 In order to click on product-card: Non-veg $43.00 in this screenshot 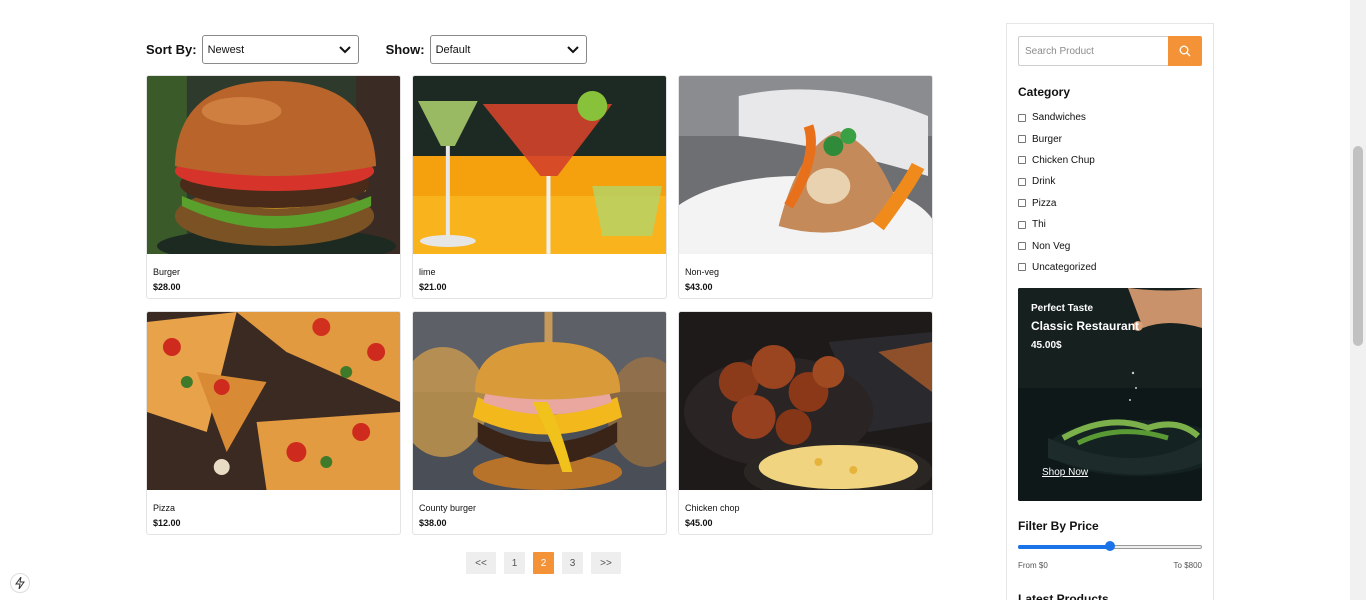, I will do `click(805, 187)`.